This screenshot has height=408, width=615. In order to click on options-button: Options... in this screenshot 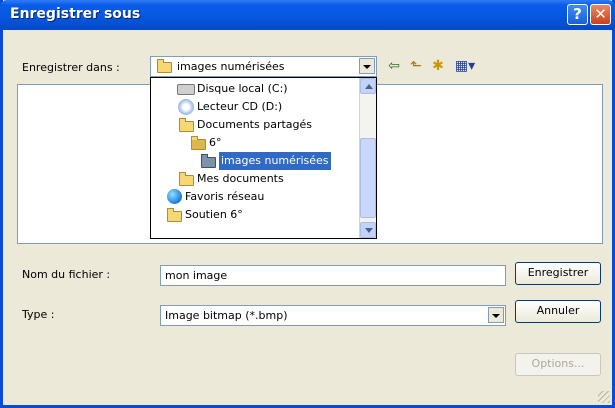, I will do `click(558, 364)`.